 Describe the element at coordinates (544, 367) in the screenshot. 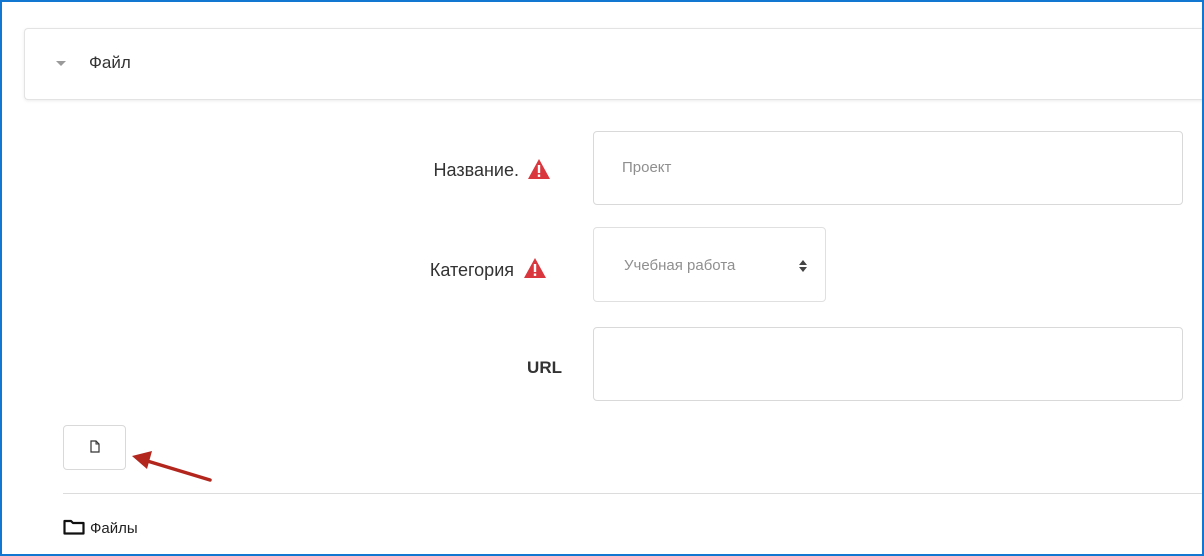

I see `url-label: URL` at that location.